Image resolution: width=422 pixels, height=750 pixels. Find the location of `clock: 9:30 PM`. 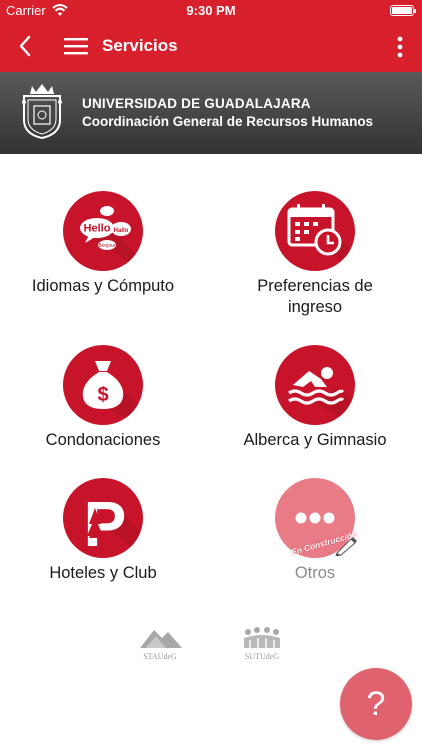

clock: 9:30 PM is located at coordinates (211, 10).